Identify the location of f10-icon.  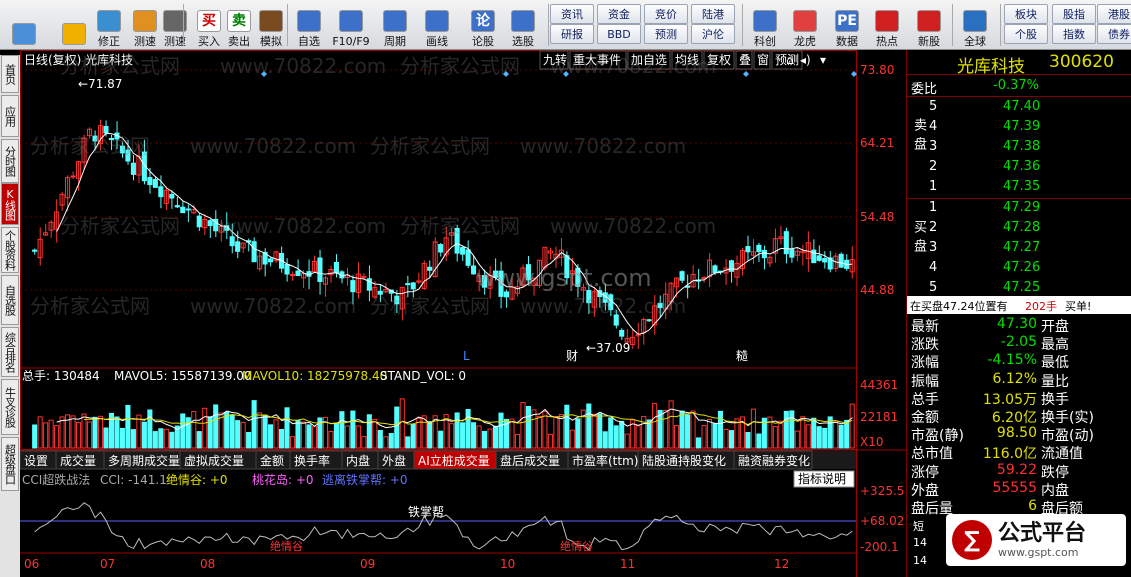
(351, 21).